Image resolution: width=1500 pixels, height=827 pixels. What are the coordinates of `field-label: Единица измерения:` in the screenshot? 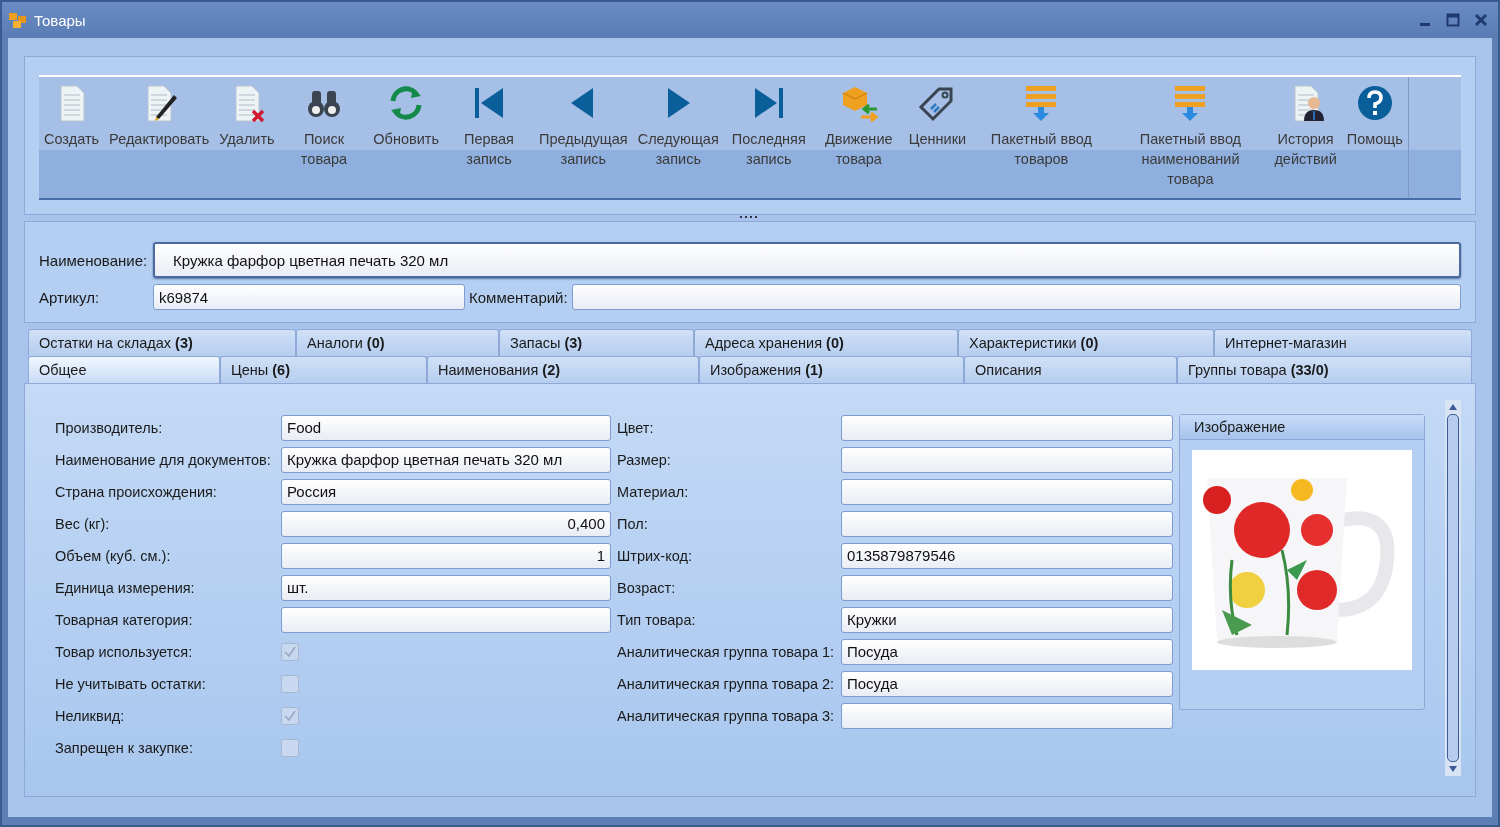 It's located at (125, 587).